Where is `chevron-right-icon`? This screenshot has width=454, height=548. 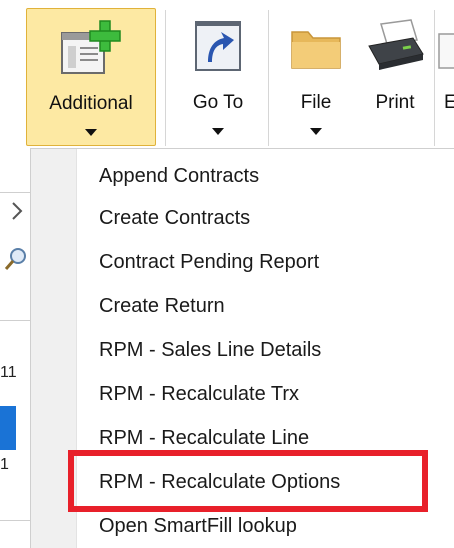
chevron-right-icon is located at coordinates (17, 211).